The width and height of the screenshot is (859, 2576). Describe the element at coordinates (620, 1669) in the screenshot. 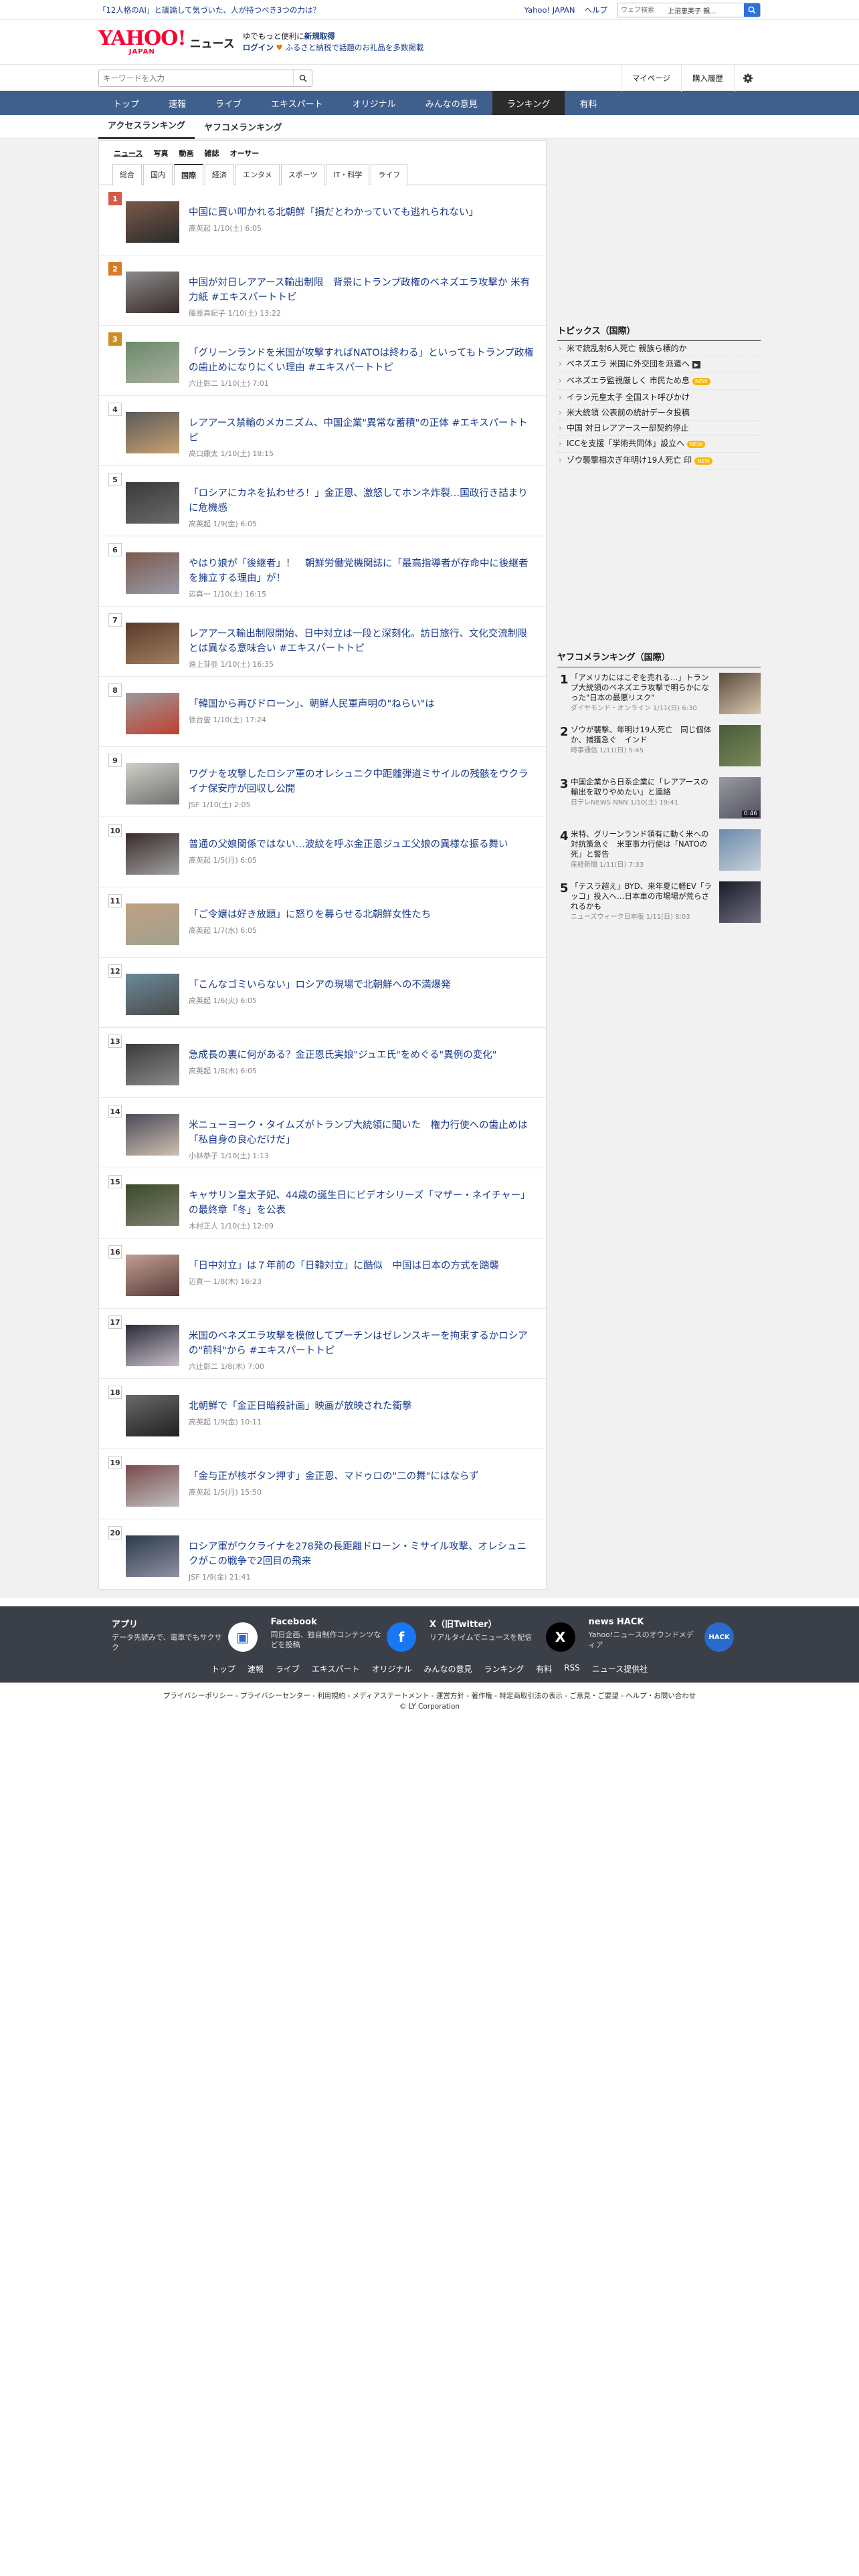

I see `footer-link: ニュース提供社` at that location.